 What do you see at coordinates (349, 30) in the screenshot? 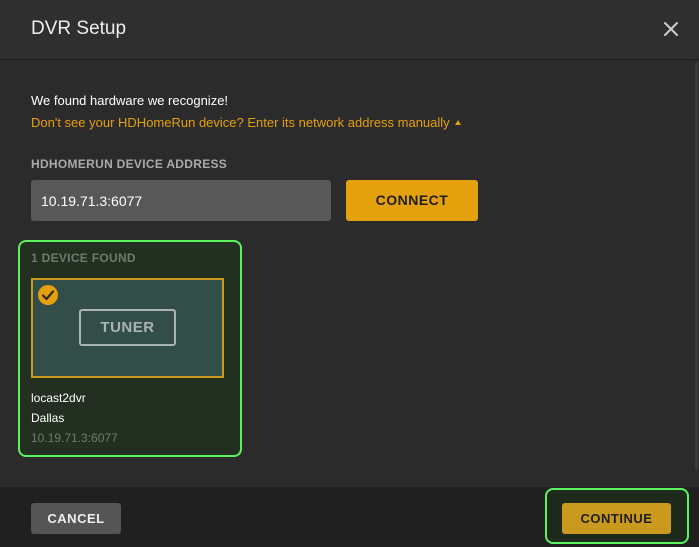
I see `dialog-header: DVR Setup` at bounding box center [349, 30].